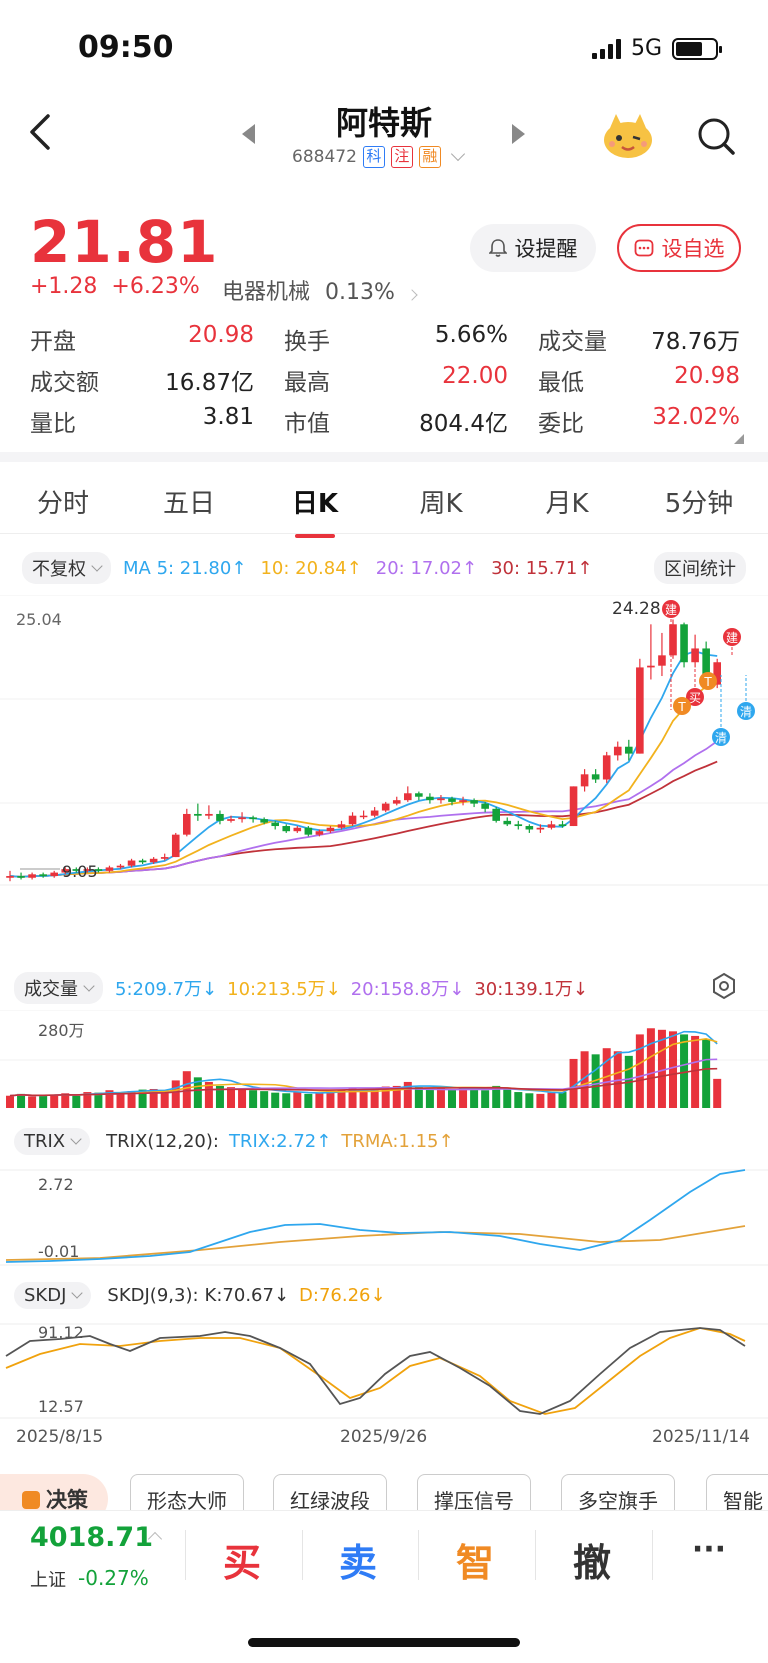 The image size is (768, 1663). I want to click on sell-button: 卖, so click(358, 1559).